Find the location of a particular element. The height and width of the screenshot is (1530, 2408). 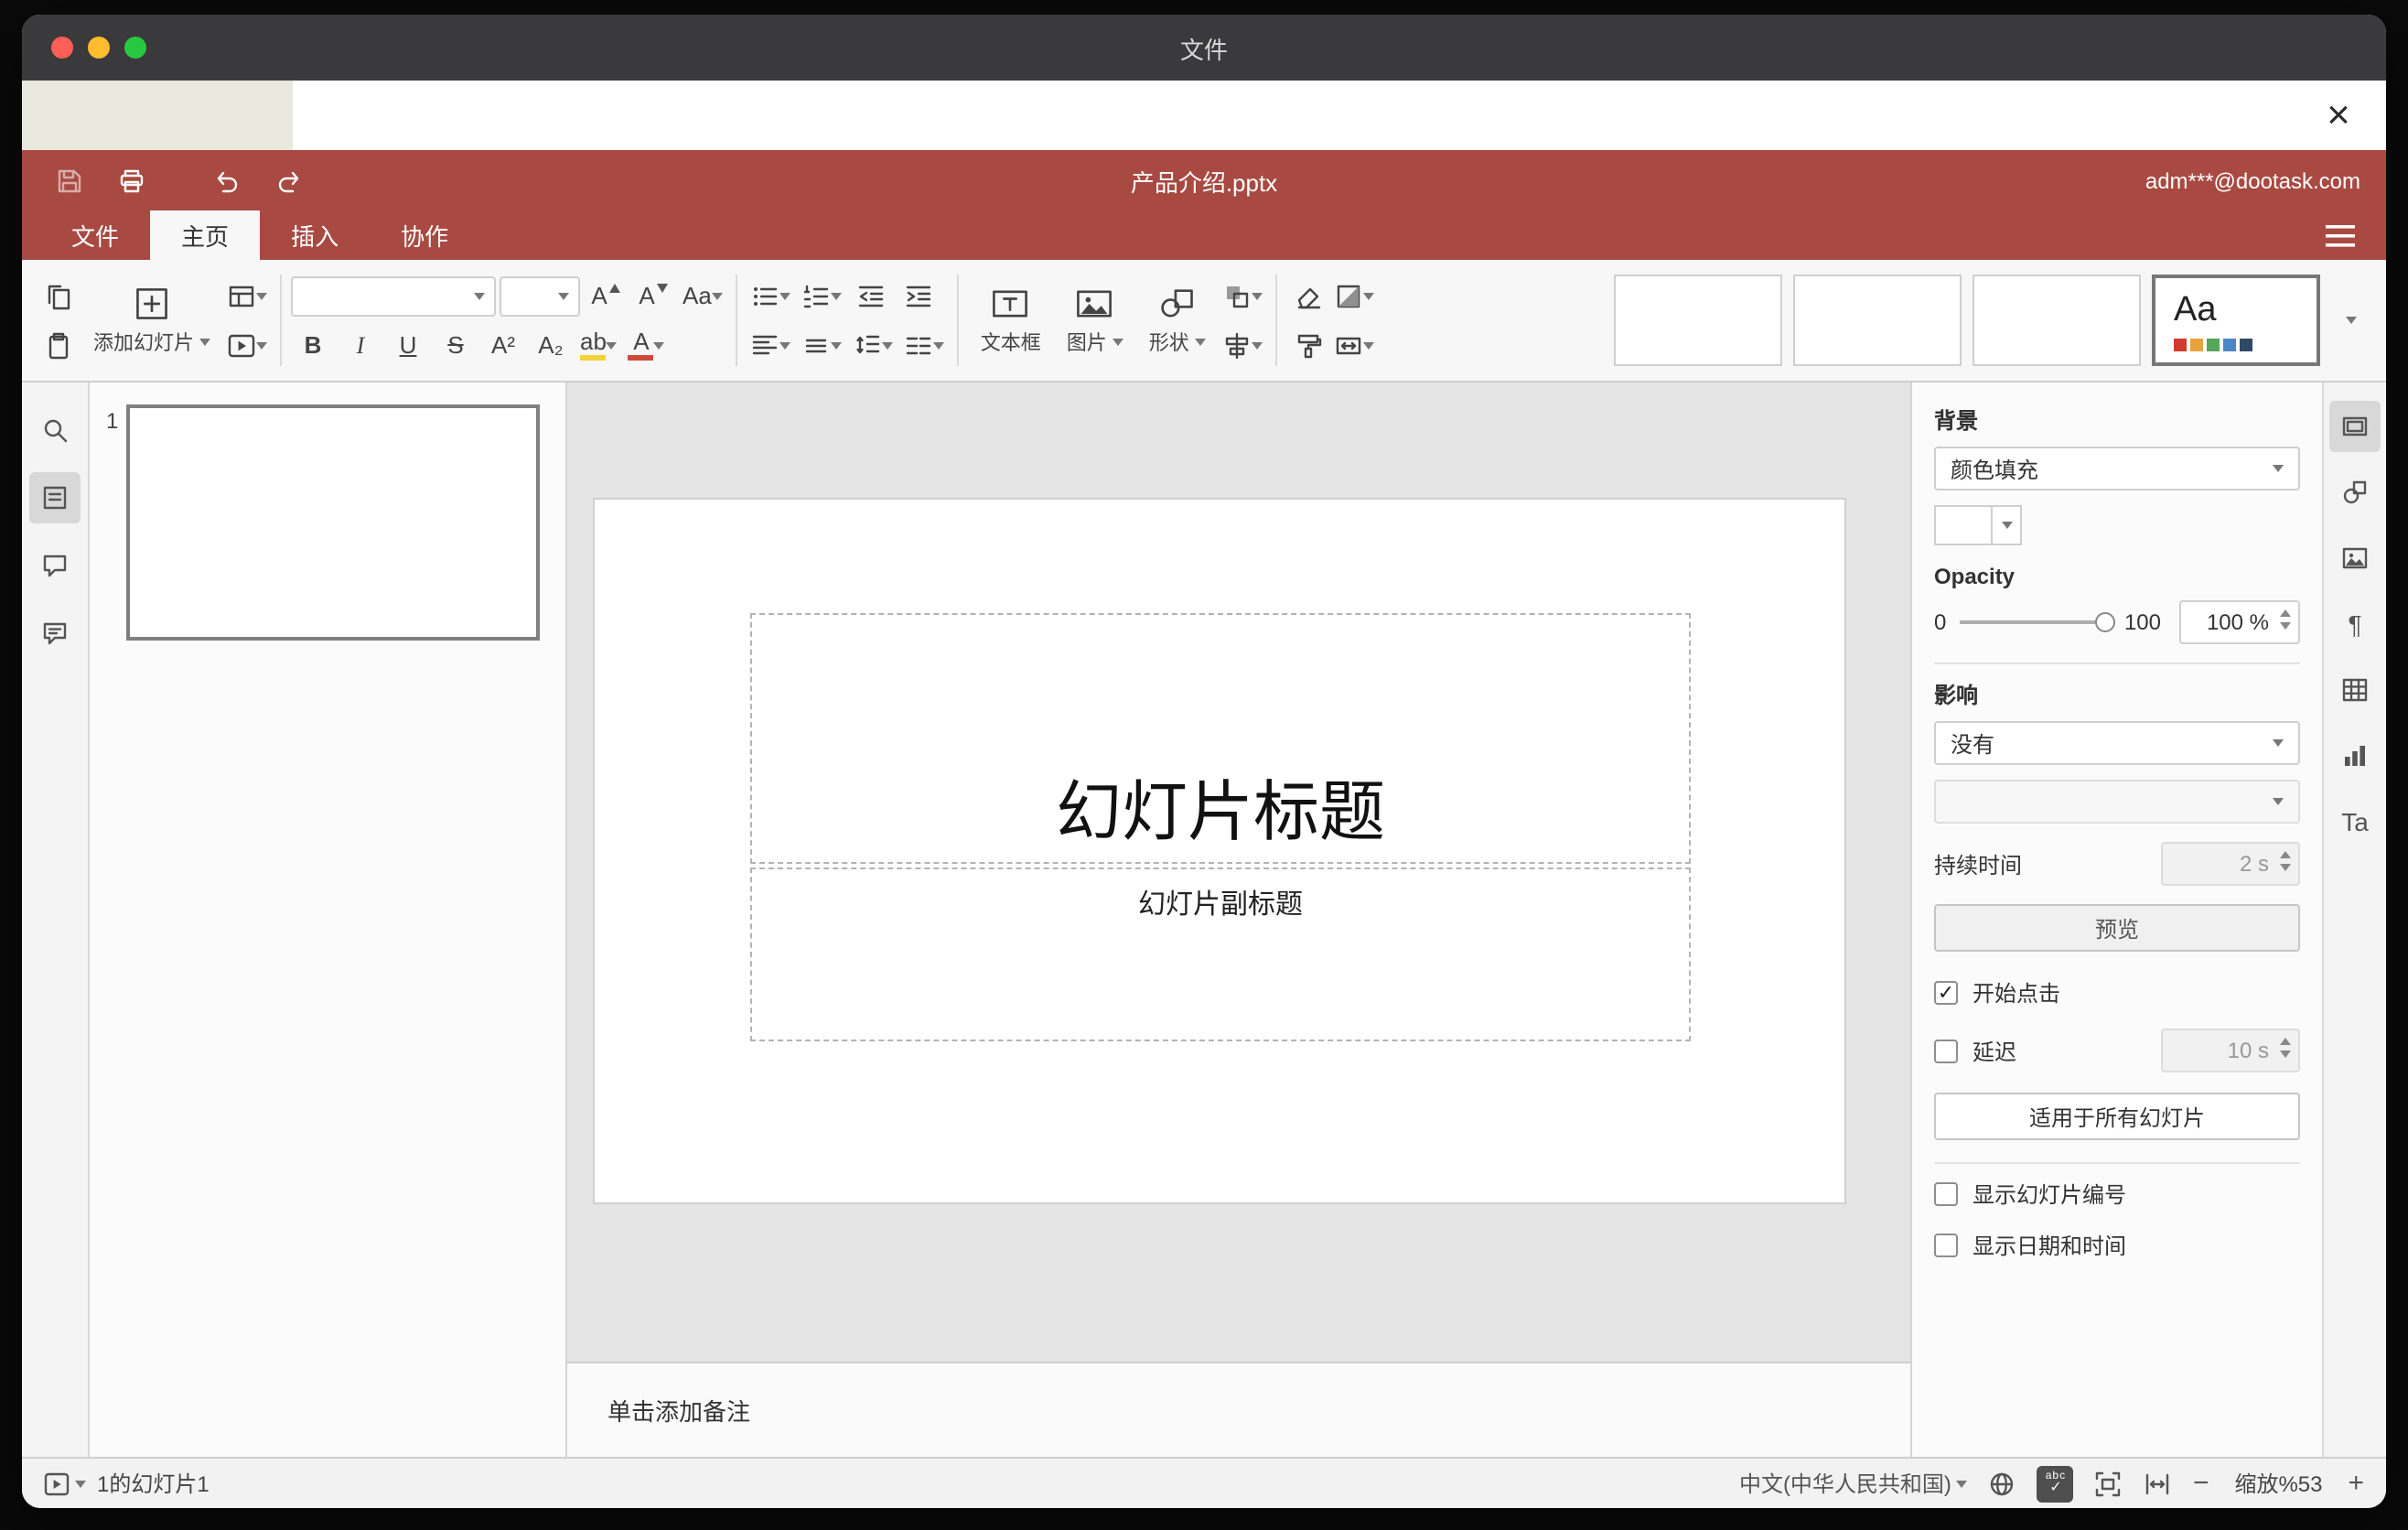

paragraph-settings-button: ¶ is located at coordinates (2355, 624).